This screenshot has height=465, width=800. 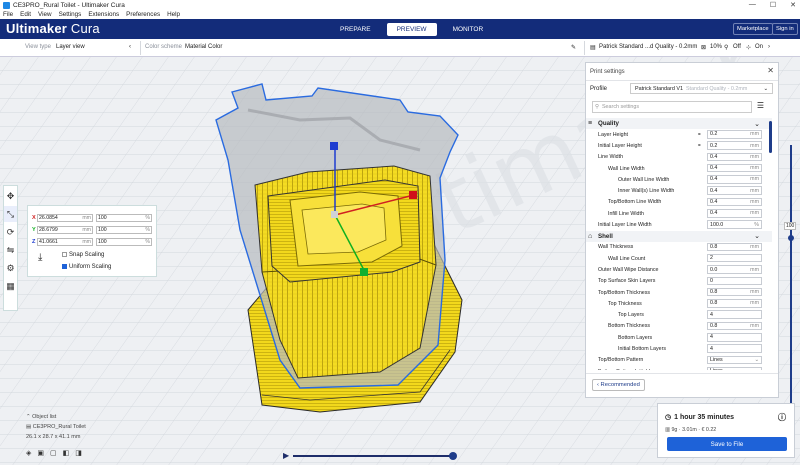 What do you see at coordinates (453, 456) in the screenshot?
I see `path-slider-handle` at bounding box center [453, 456].